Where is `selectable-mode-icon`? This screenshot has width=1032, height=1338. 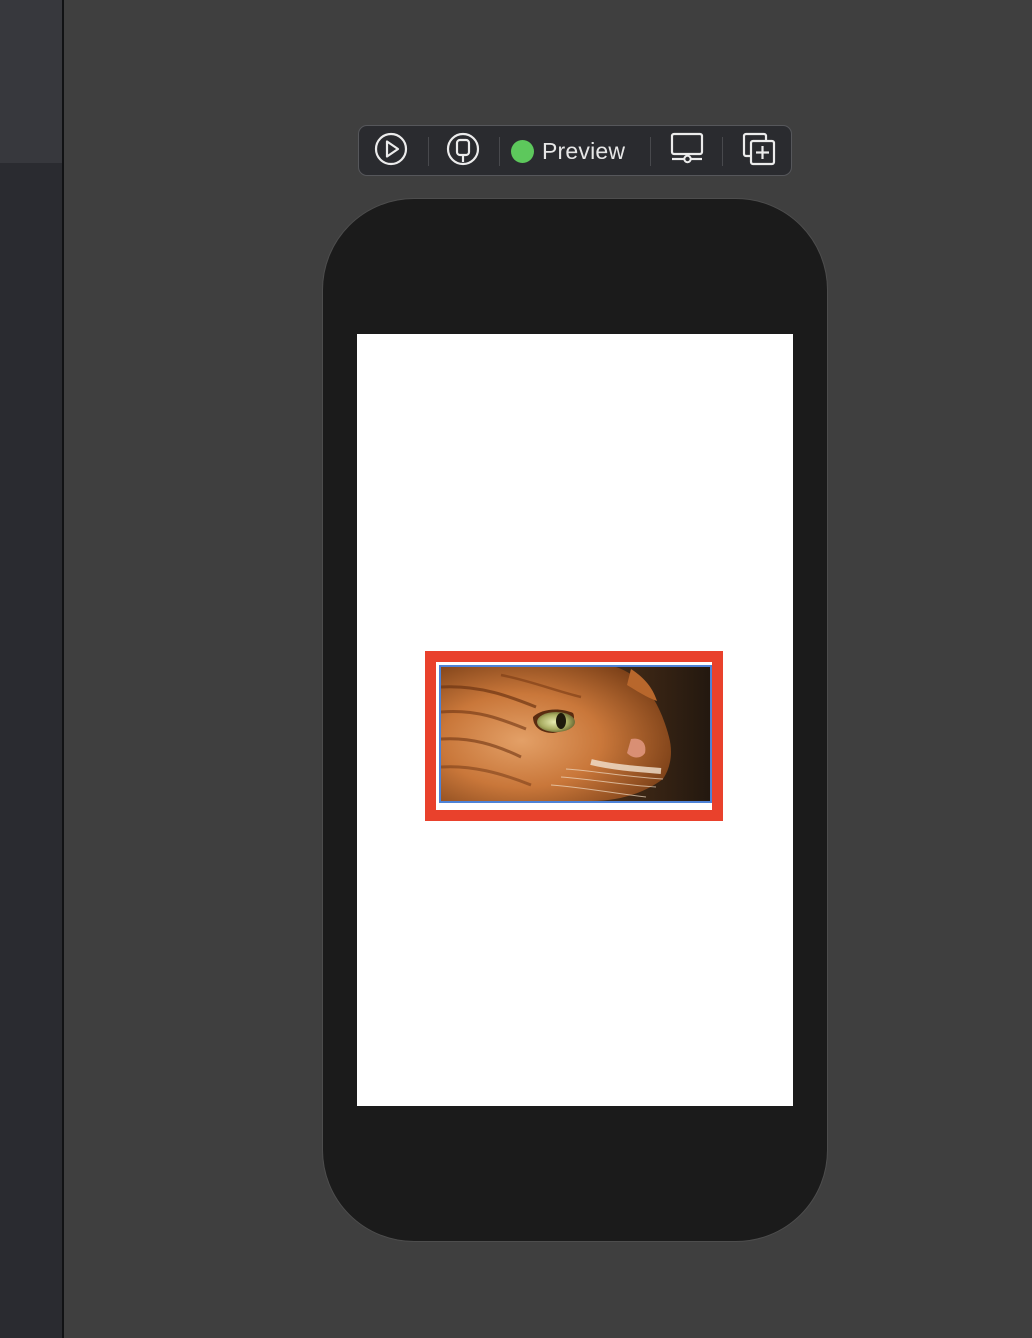 selectable-mode-icon is located at coordinates (463, 151).